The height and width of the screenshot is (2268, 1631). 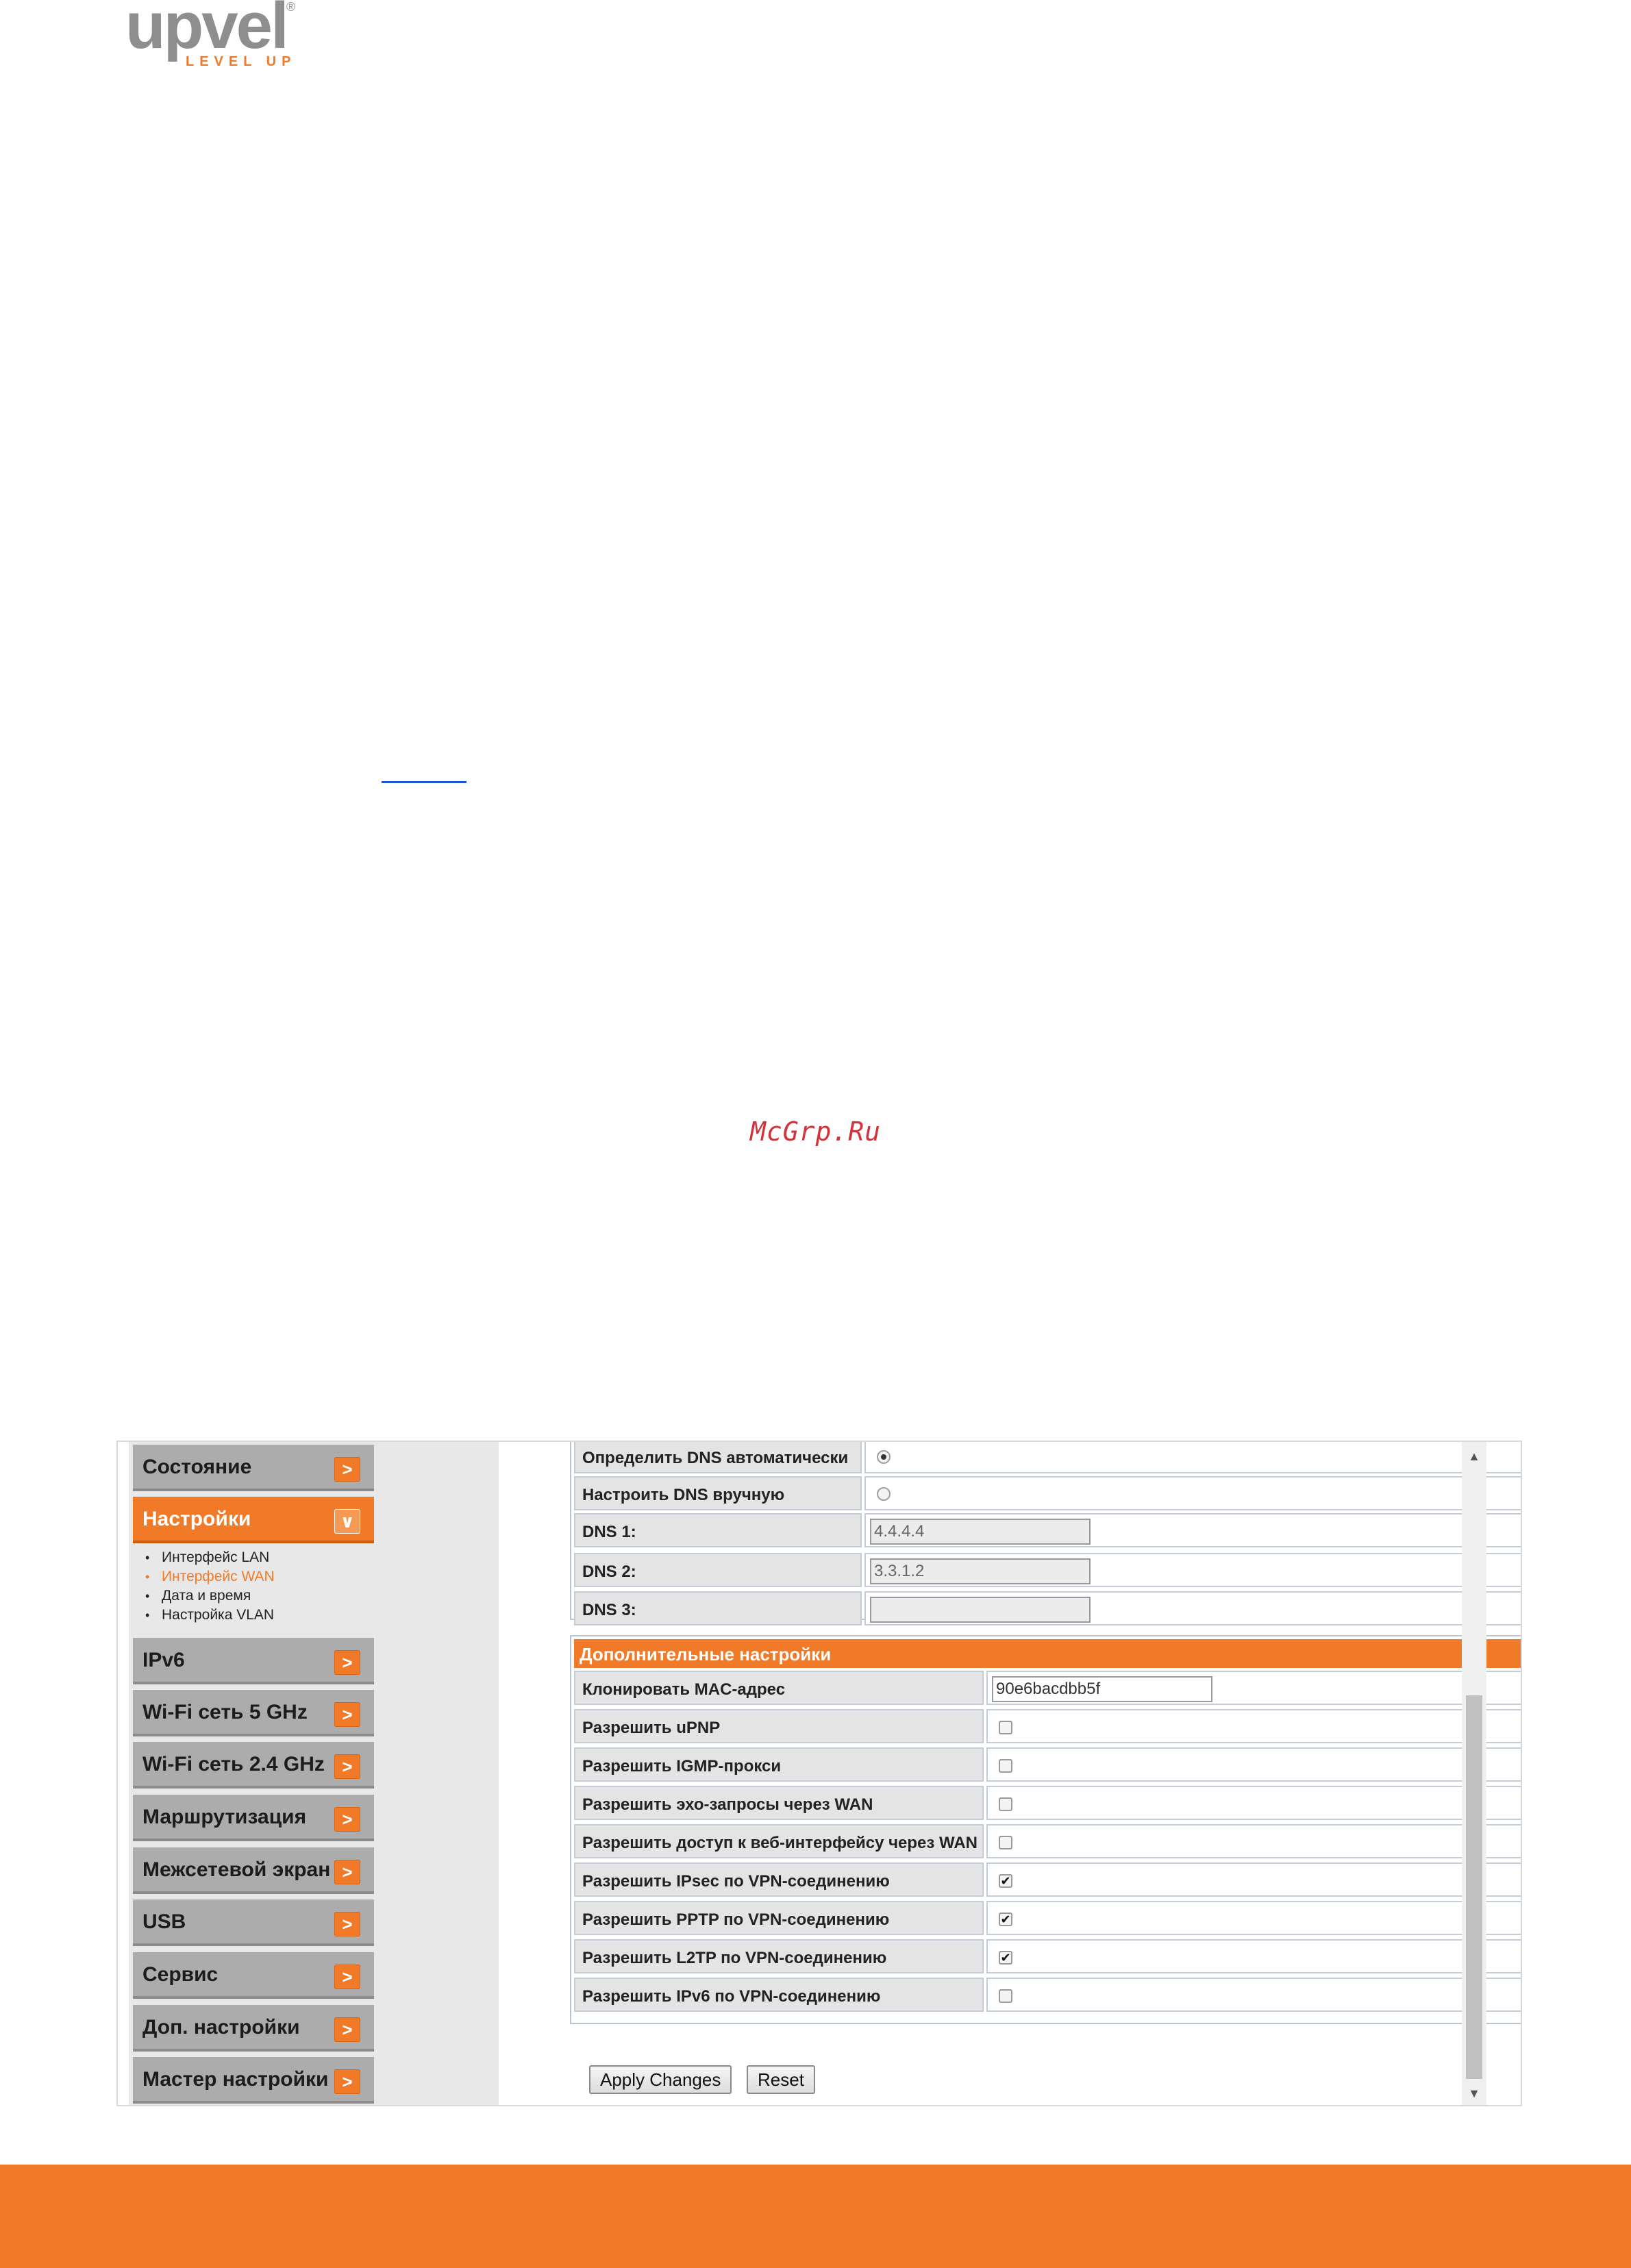 What do you see at coordinates (1192, 1570) in the screenshot?
I see `dns2-cell` at bounding box center [1192, 1570].